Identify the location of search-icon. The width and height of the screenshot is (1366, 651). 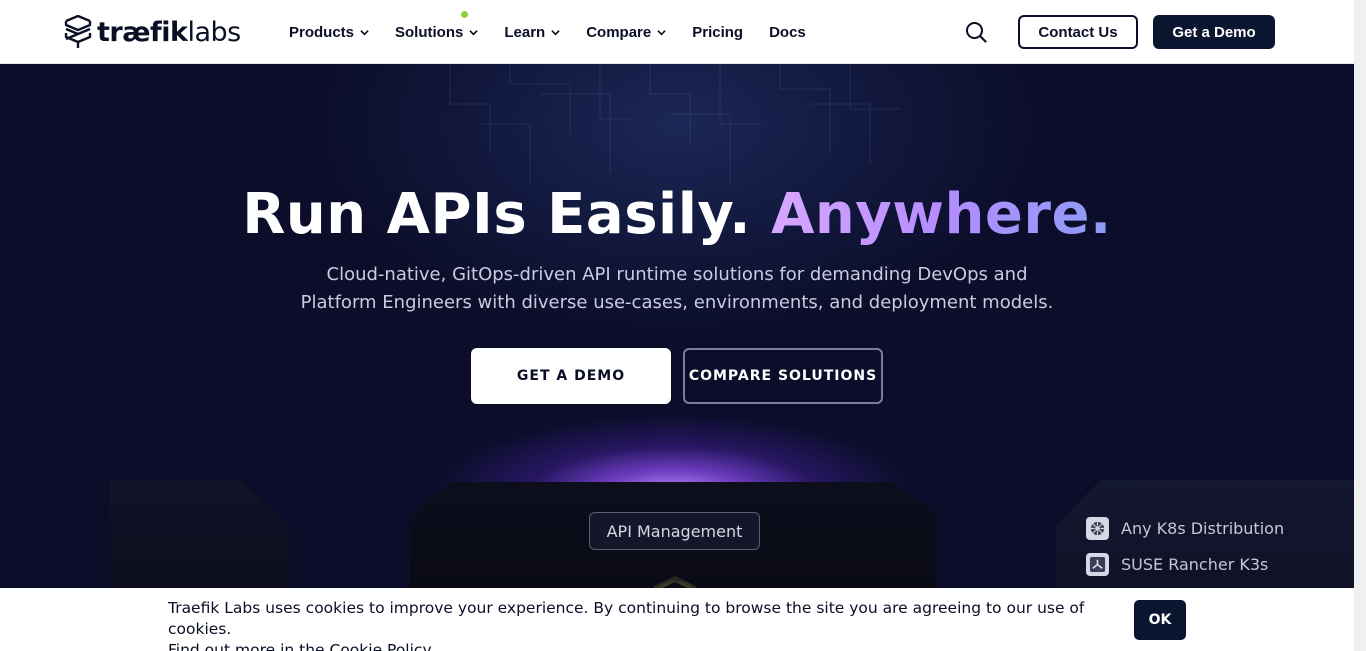
(976, 32).